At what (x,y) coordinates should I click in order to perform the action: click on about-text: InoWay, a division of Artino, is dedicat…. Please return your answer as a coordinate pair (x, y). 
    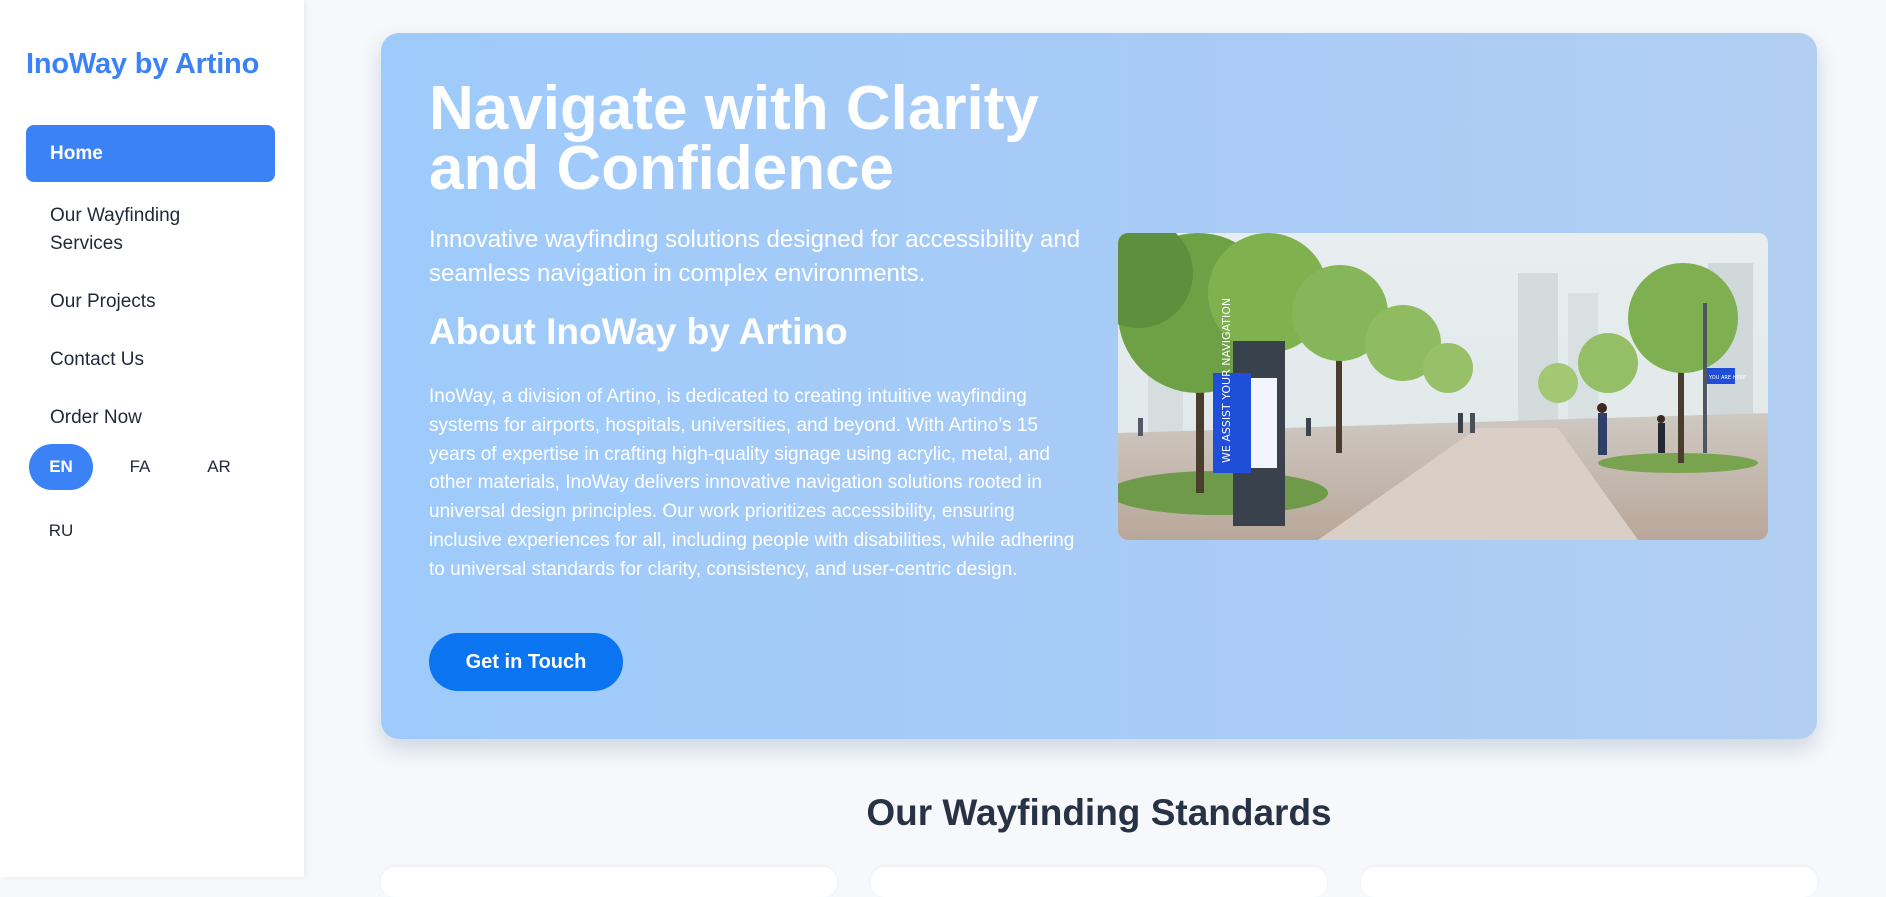
    Looking at the image, I should click on (752, 483).